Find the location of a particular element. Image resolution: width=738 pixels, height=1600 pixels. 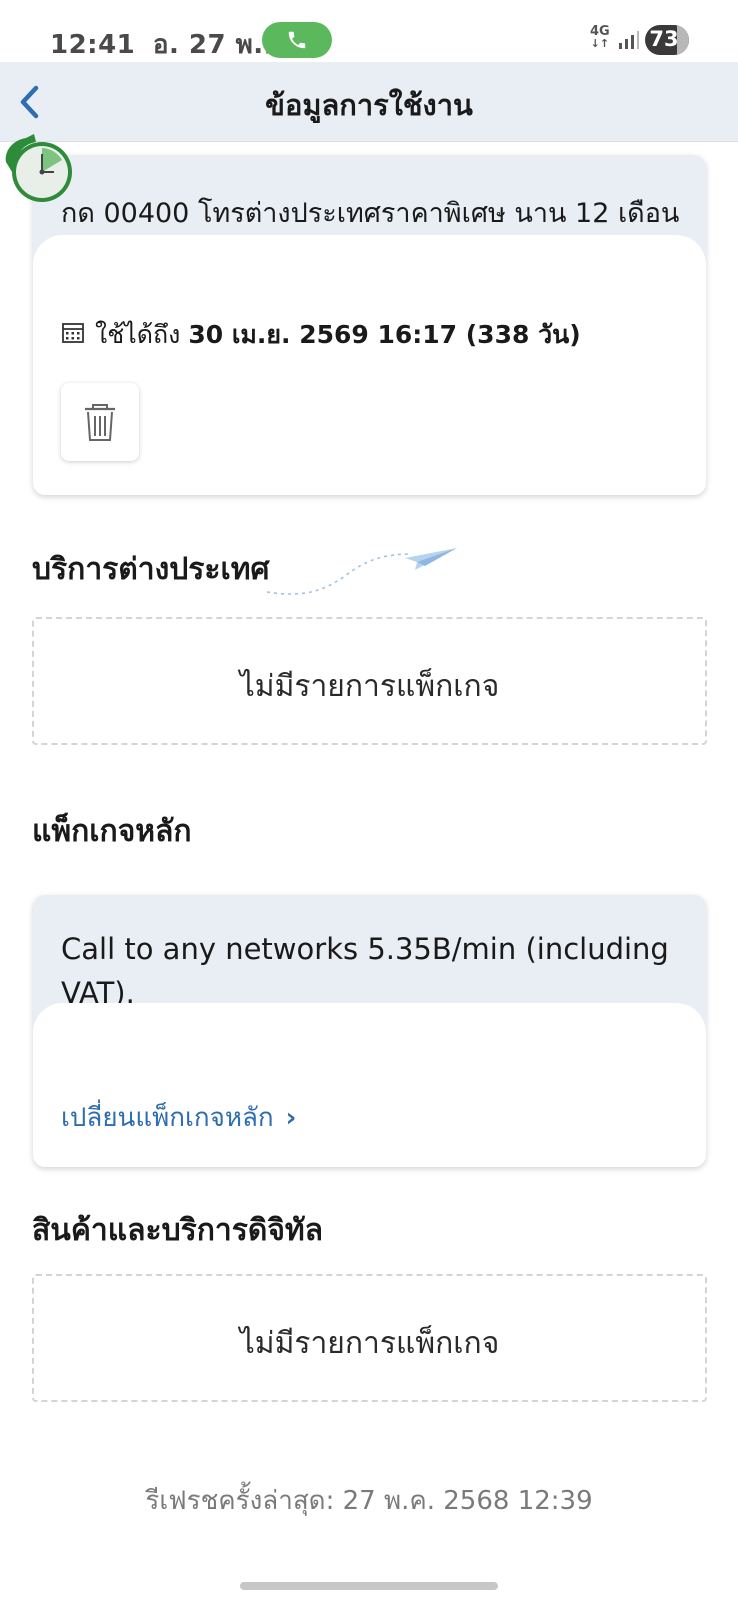

signal-icon is located at coordinates (629, 40).